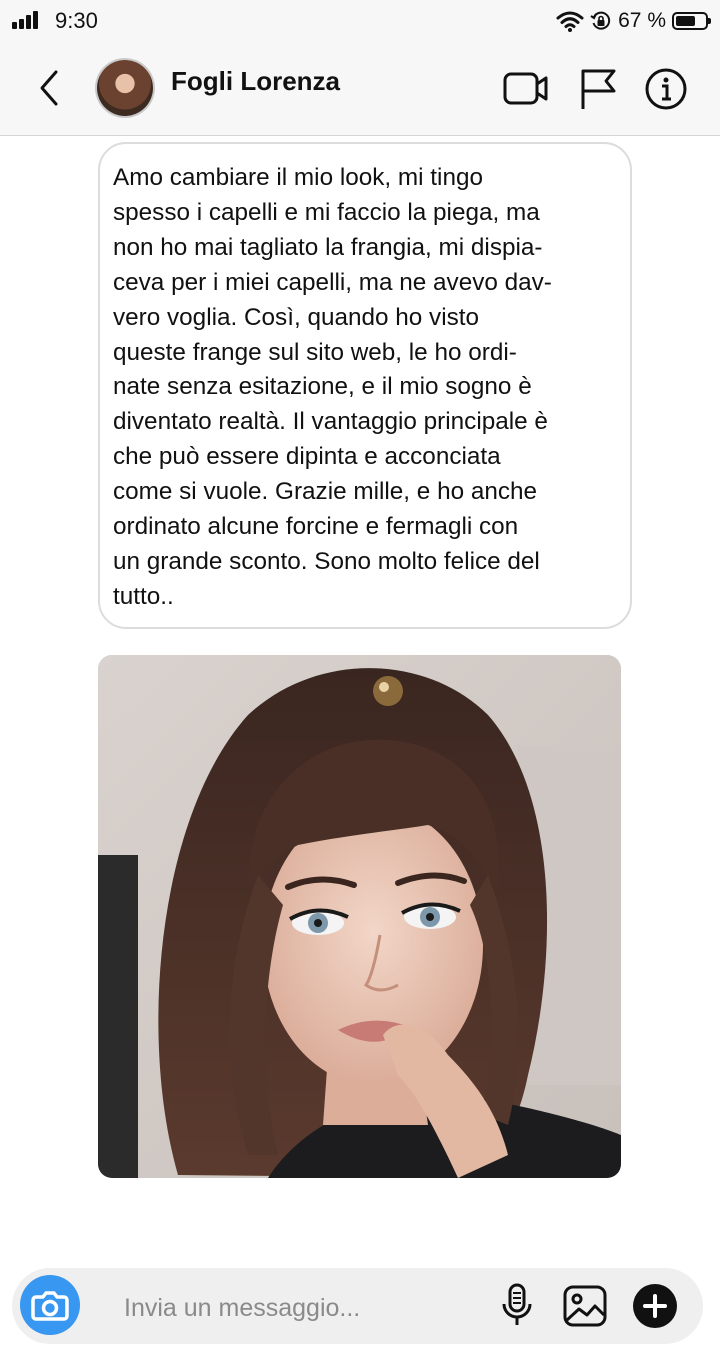  I want to click on back-button, so click(50, 88).